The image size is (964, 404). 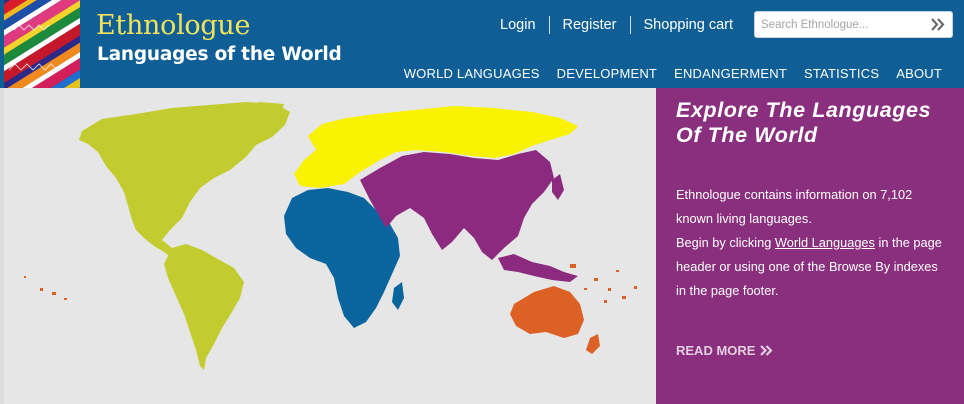 I want to click on hero-title: Explore The Languages Of The World, so click(x=804, y=122).